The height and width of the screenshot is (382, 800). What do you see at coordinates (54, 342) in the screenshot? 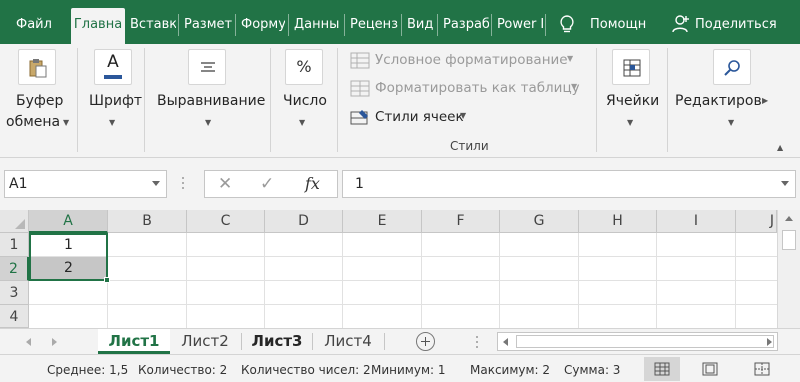
I see `next-sheet-icon` at bounding box center [54, 342].